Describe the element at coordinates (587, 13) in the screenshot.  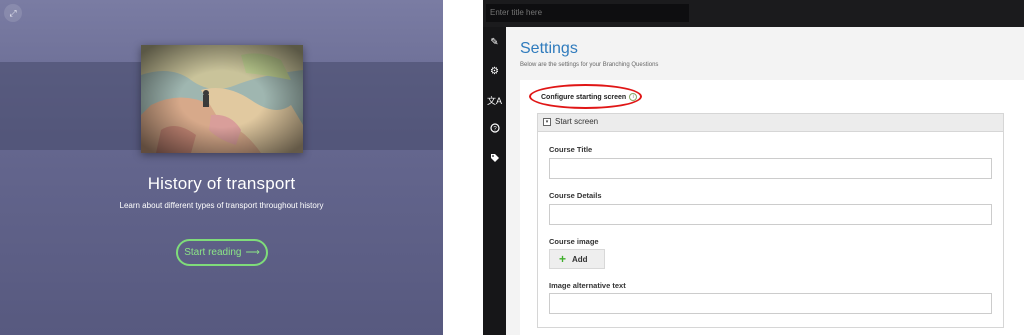
I see `title-input` at that location.